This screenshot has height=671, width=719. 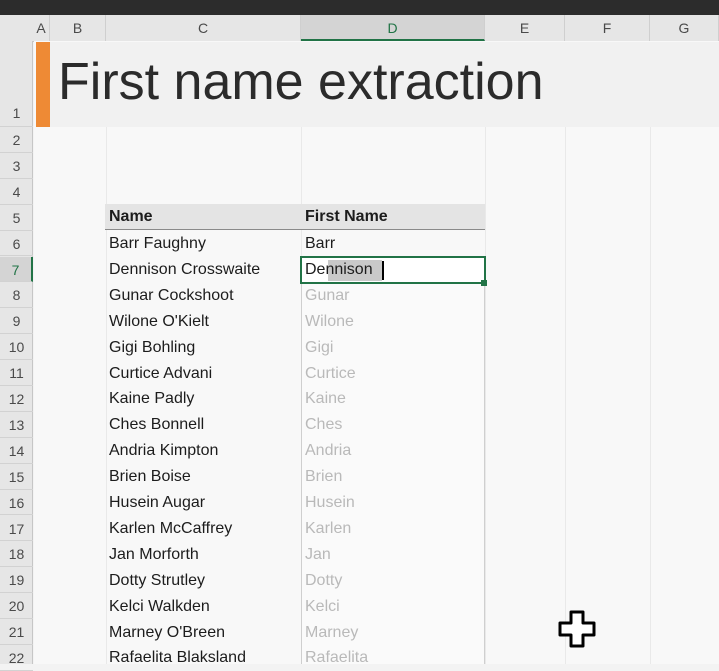 I want to click on flash-fill-suggestion: Kaine, so click(x=325, y=399).